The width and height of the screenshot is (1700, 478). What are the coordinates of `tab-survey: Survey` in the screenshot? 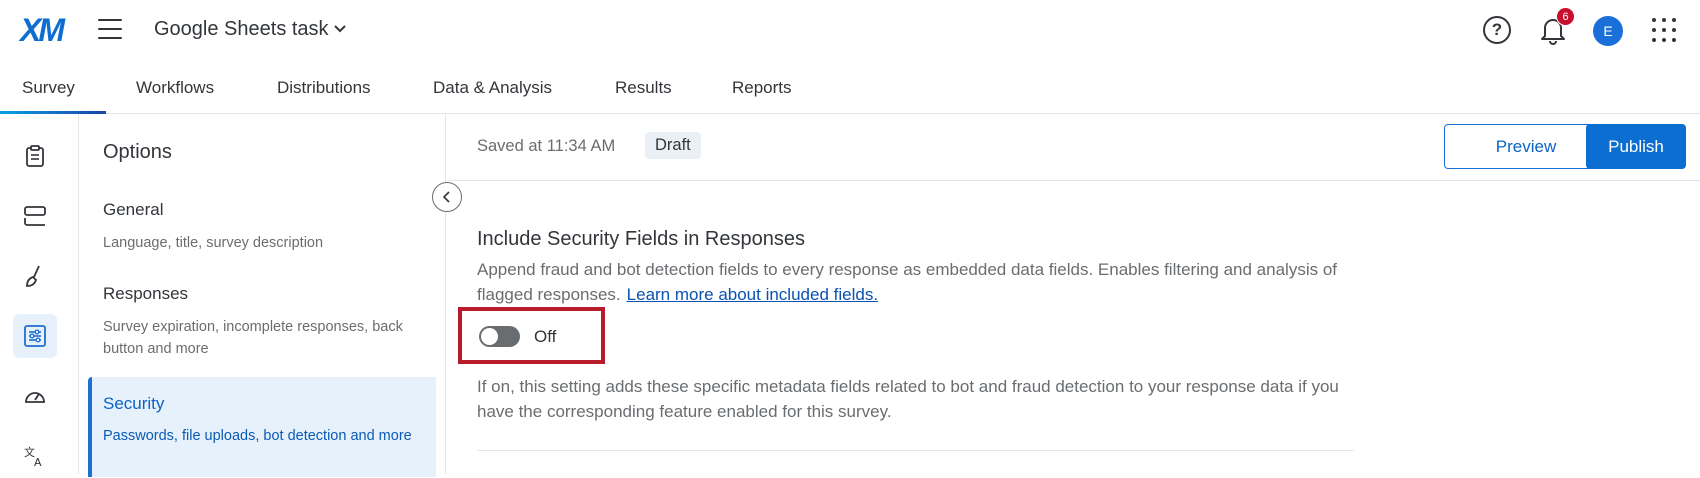 It's located at (48, 88).